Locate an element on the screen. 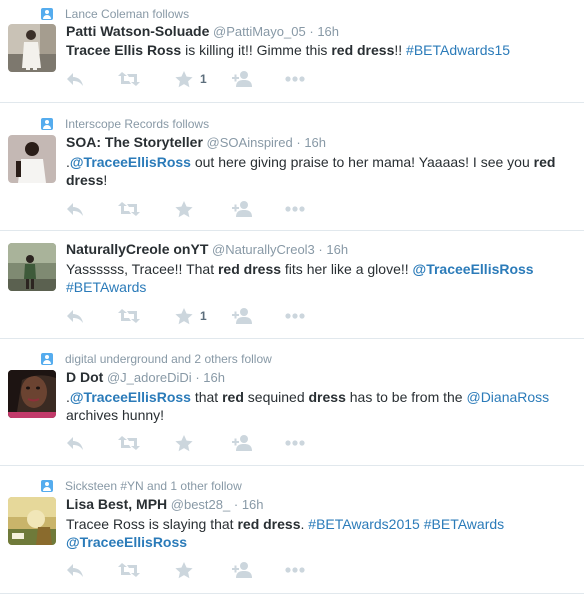 This screenshot has height=597, width=584. keyword: dress is located at coordinates (85, 180).